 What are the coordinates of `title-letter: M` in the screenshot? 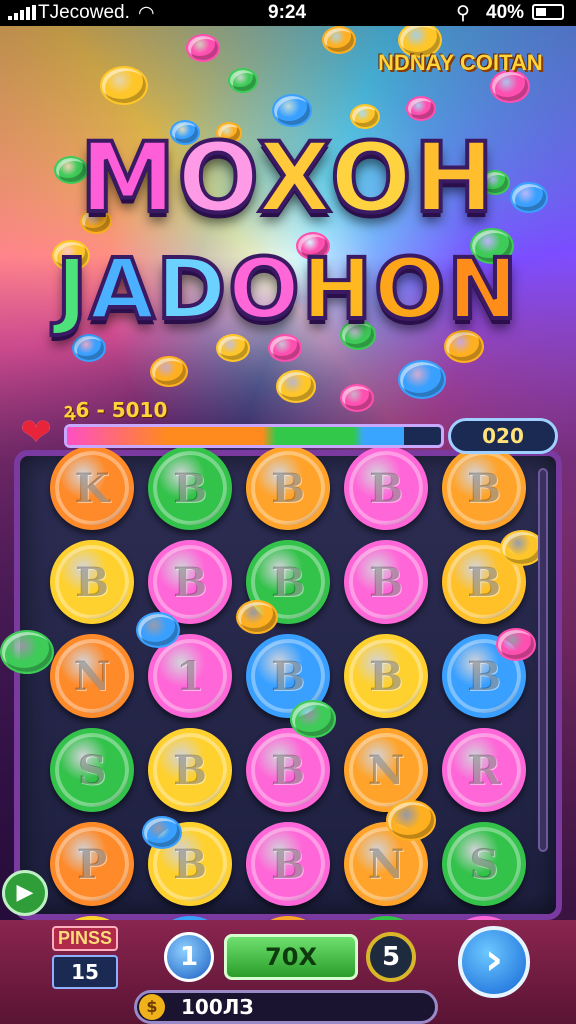 It's located at (128, 178).